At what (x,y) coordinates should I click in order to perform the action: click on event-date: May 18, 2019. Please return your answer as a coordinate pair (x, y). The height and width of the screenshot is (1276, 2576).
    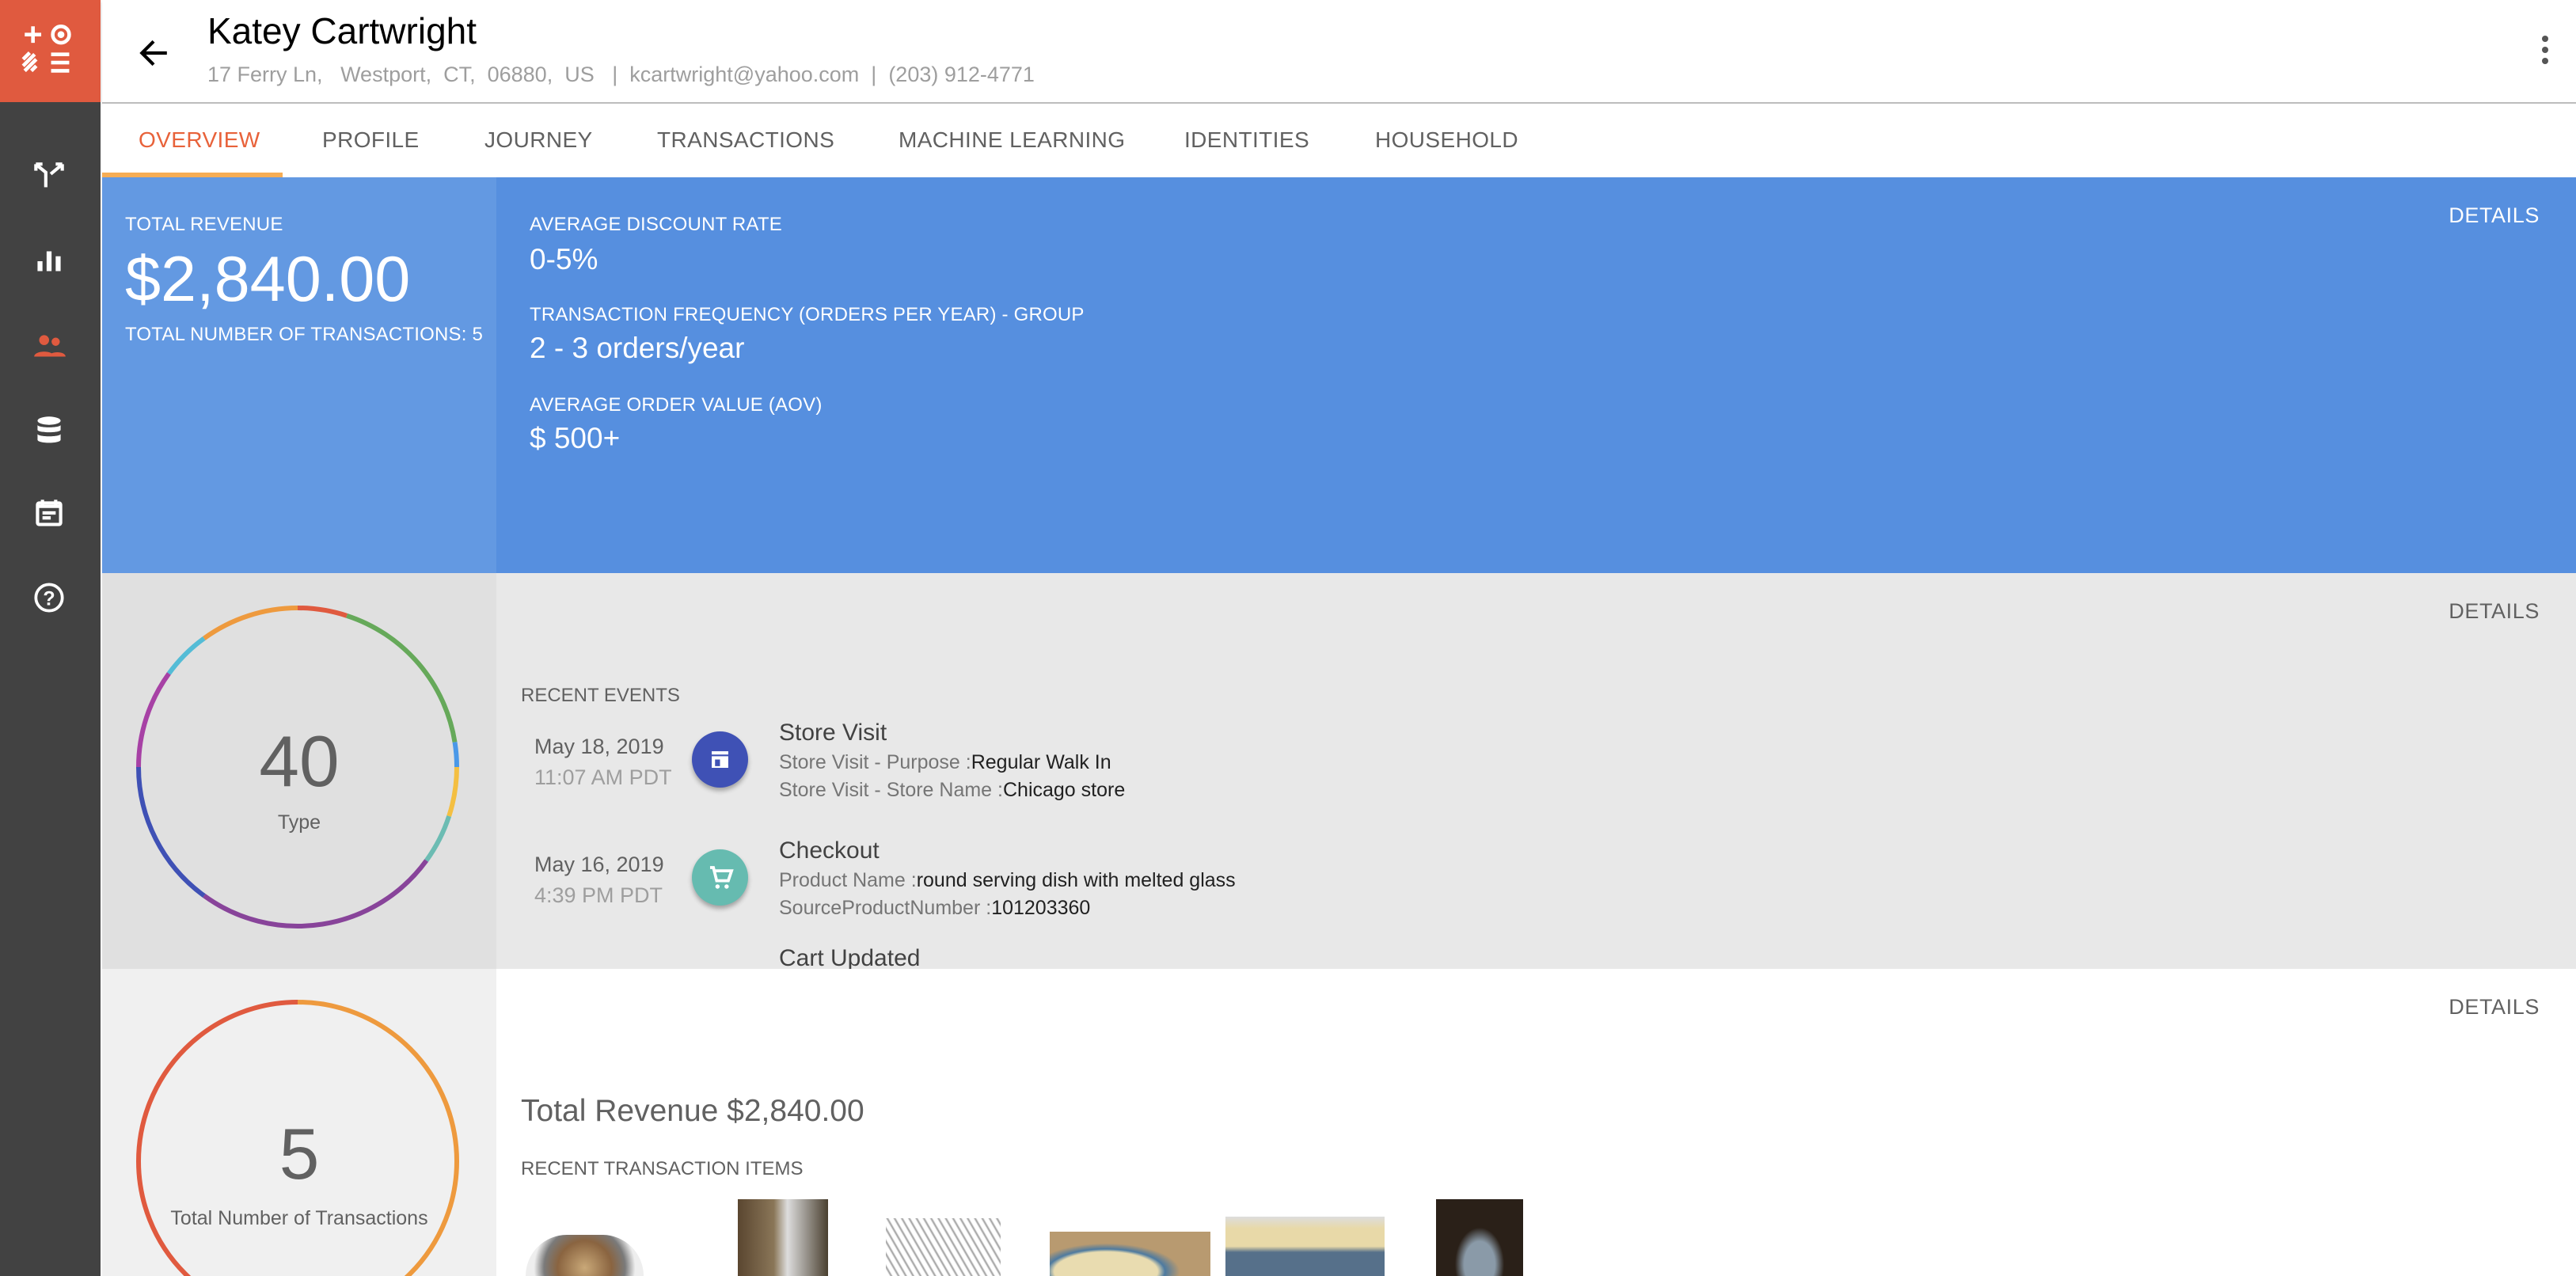
    Looking at the image, I should click on (599, 747).